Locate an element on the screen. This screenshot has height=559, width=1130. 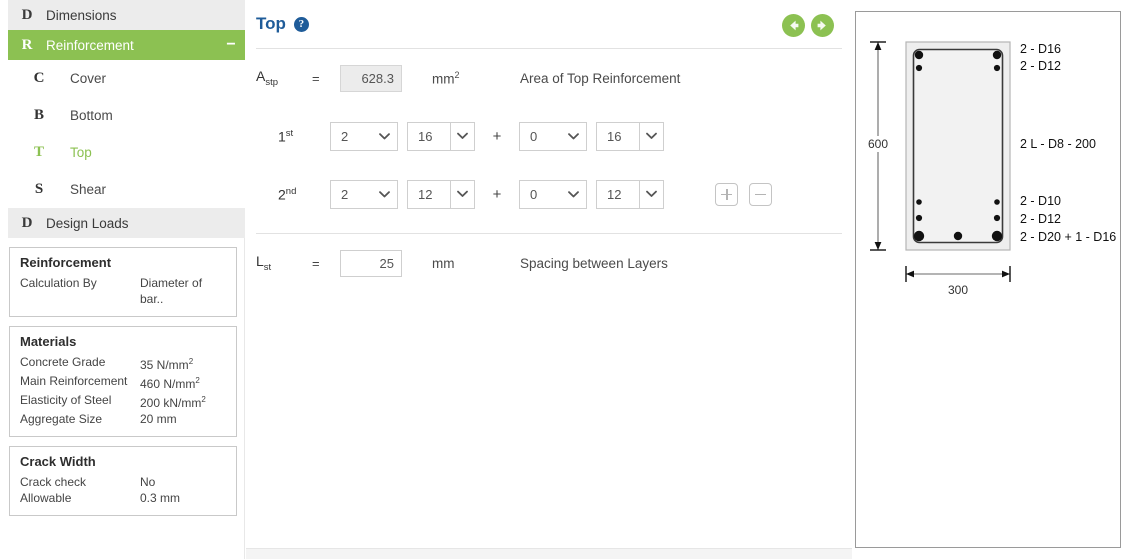
info-card-title: Materials is located at coordinates (48, 341).